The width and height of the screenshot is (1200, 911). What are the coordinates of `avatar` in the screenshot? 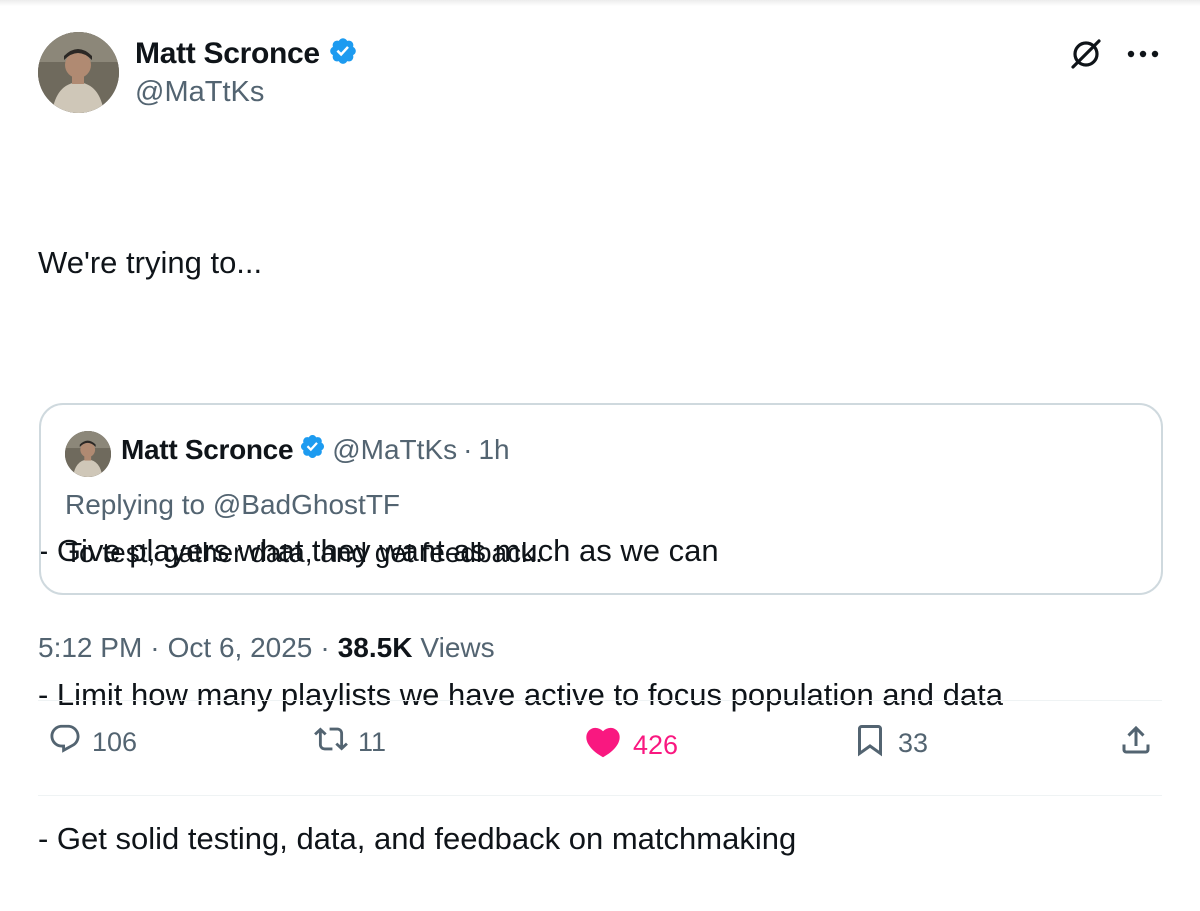 It's located at (78, 72).